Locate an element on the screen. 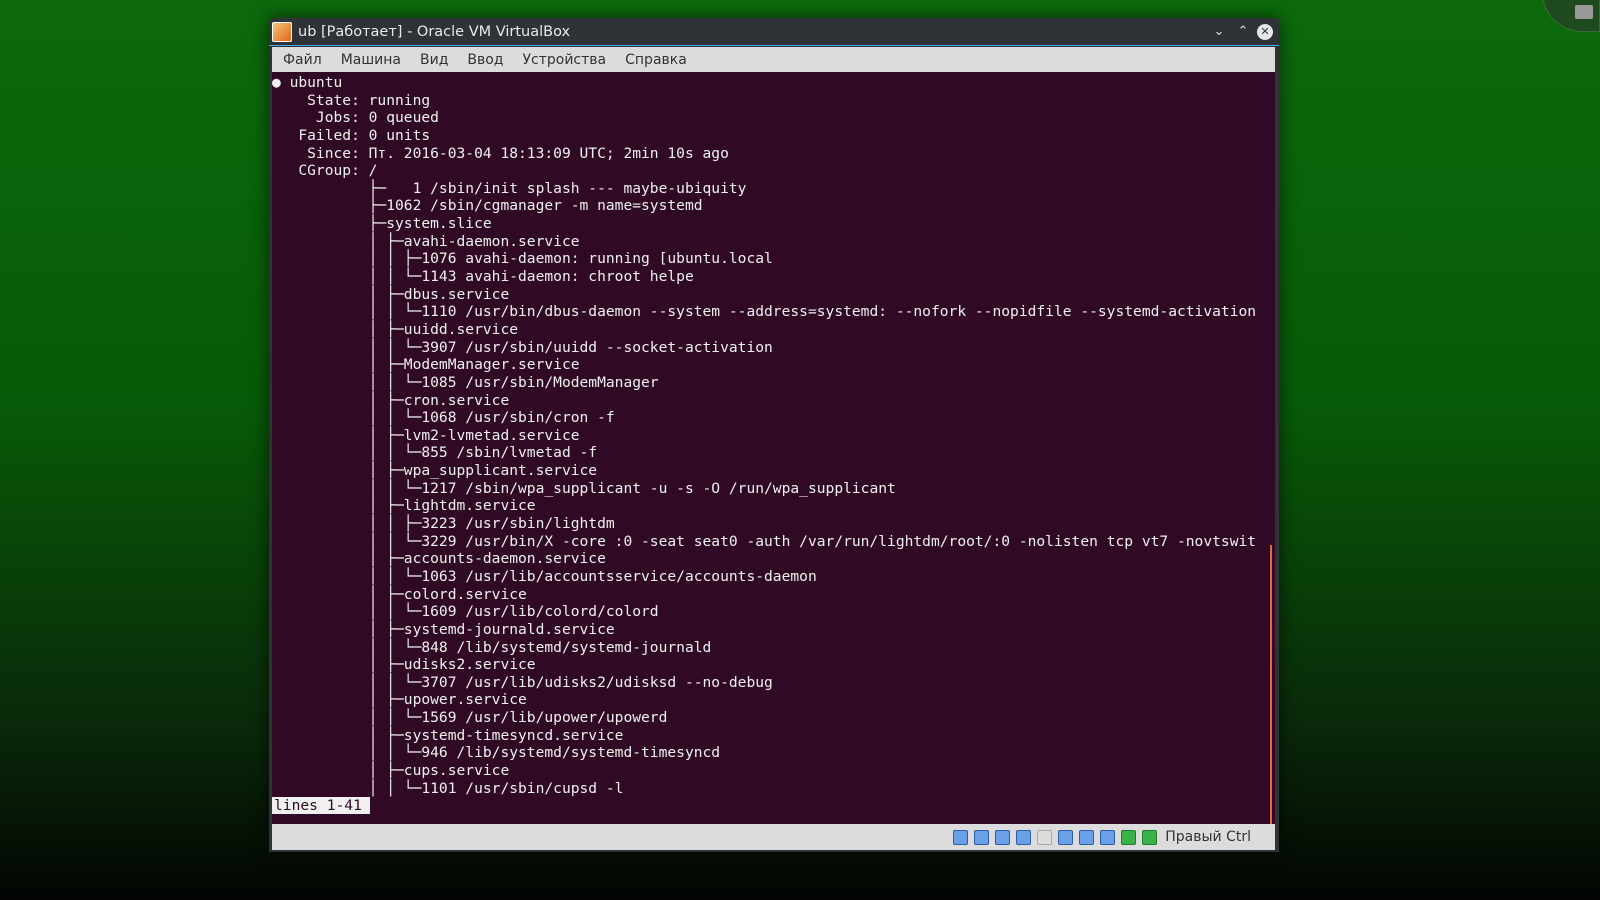 Image resolution: width=1600 pixels, height=900 pixels. network-icon is located at coordinates (1066, 837).